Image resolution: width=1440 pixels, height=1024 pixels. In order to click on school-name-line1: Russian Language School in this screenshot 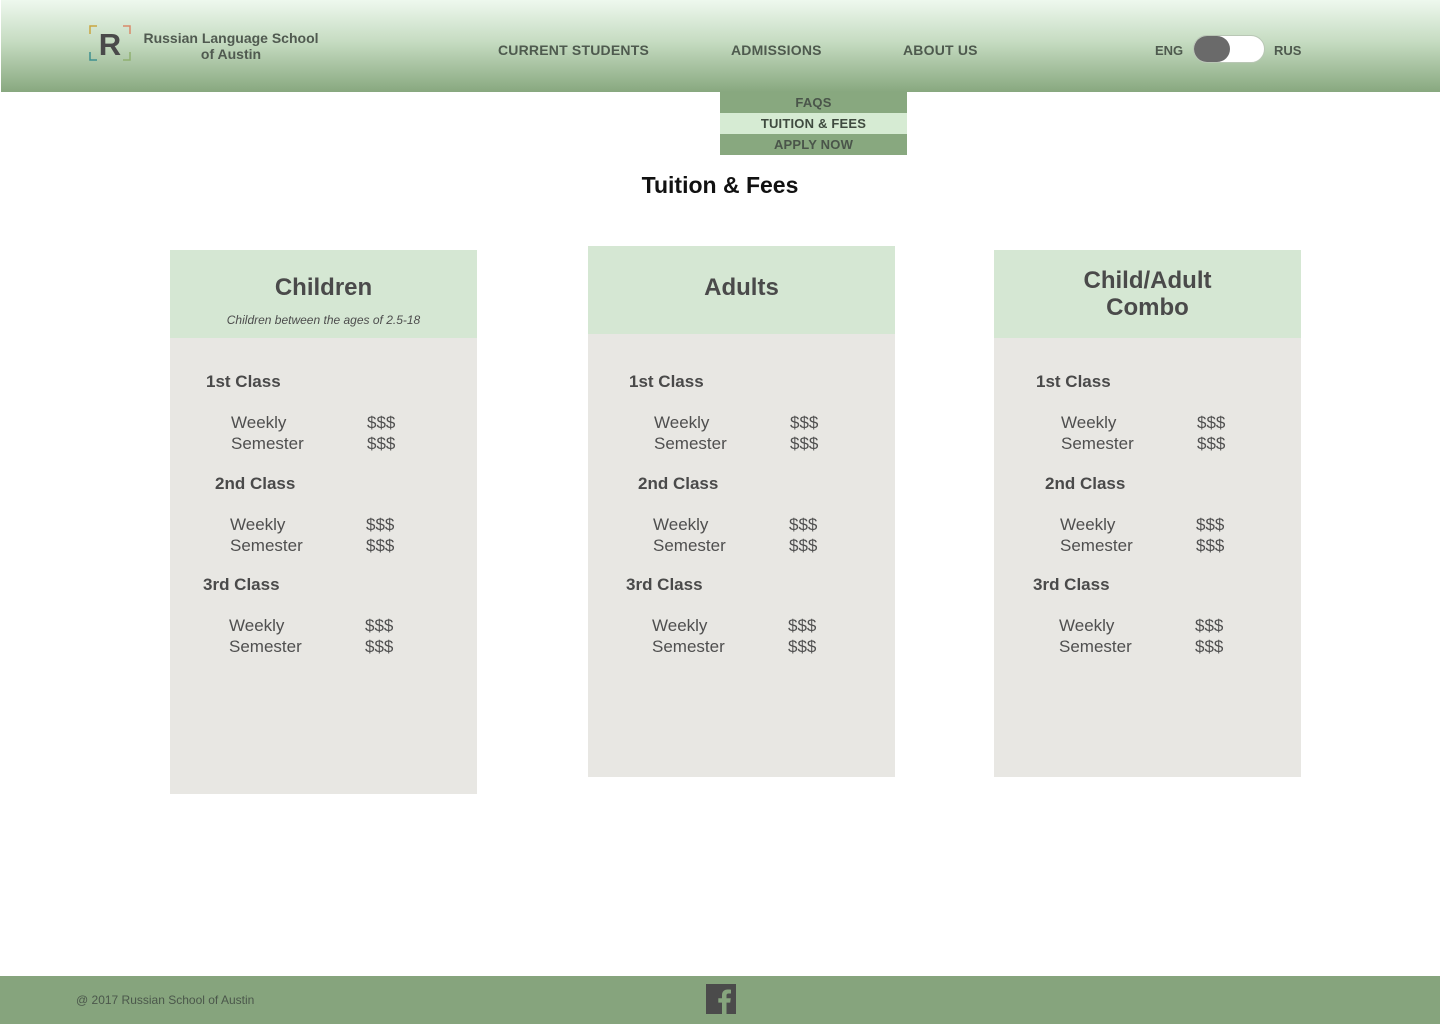, I will do `click(231, 38)`.